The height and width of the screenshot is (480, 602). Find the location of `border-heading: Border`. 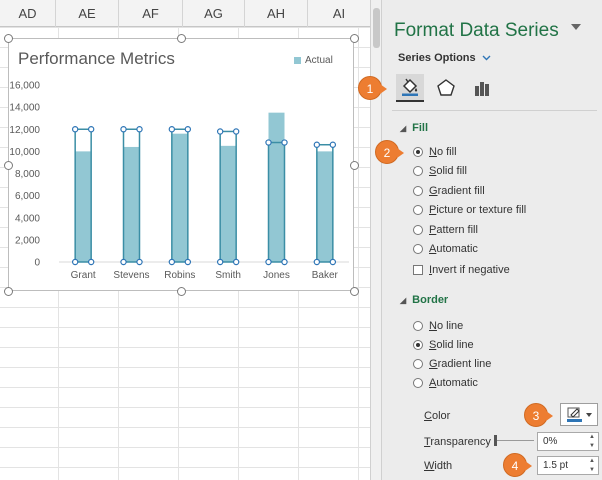

border-heading: Border is located at coordinates (430, 300).